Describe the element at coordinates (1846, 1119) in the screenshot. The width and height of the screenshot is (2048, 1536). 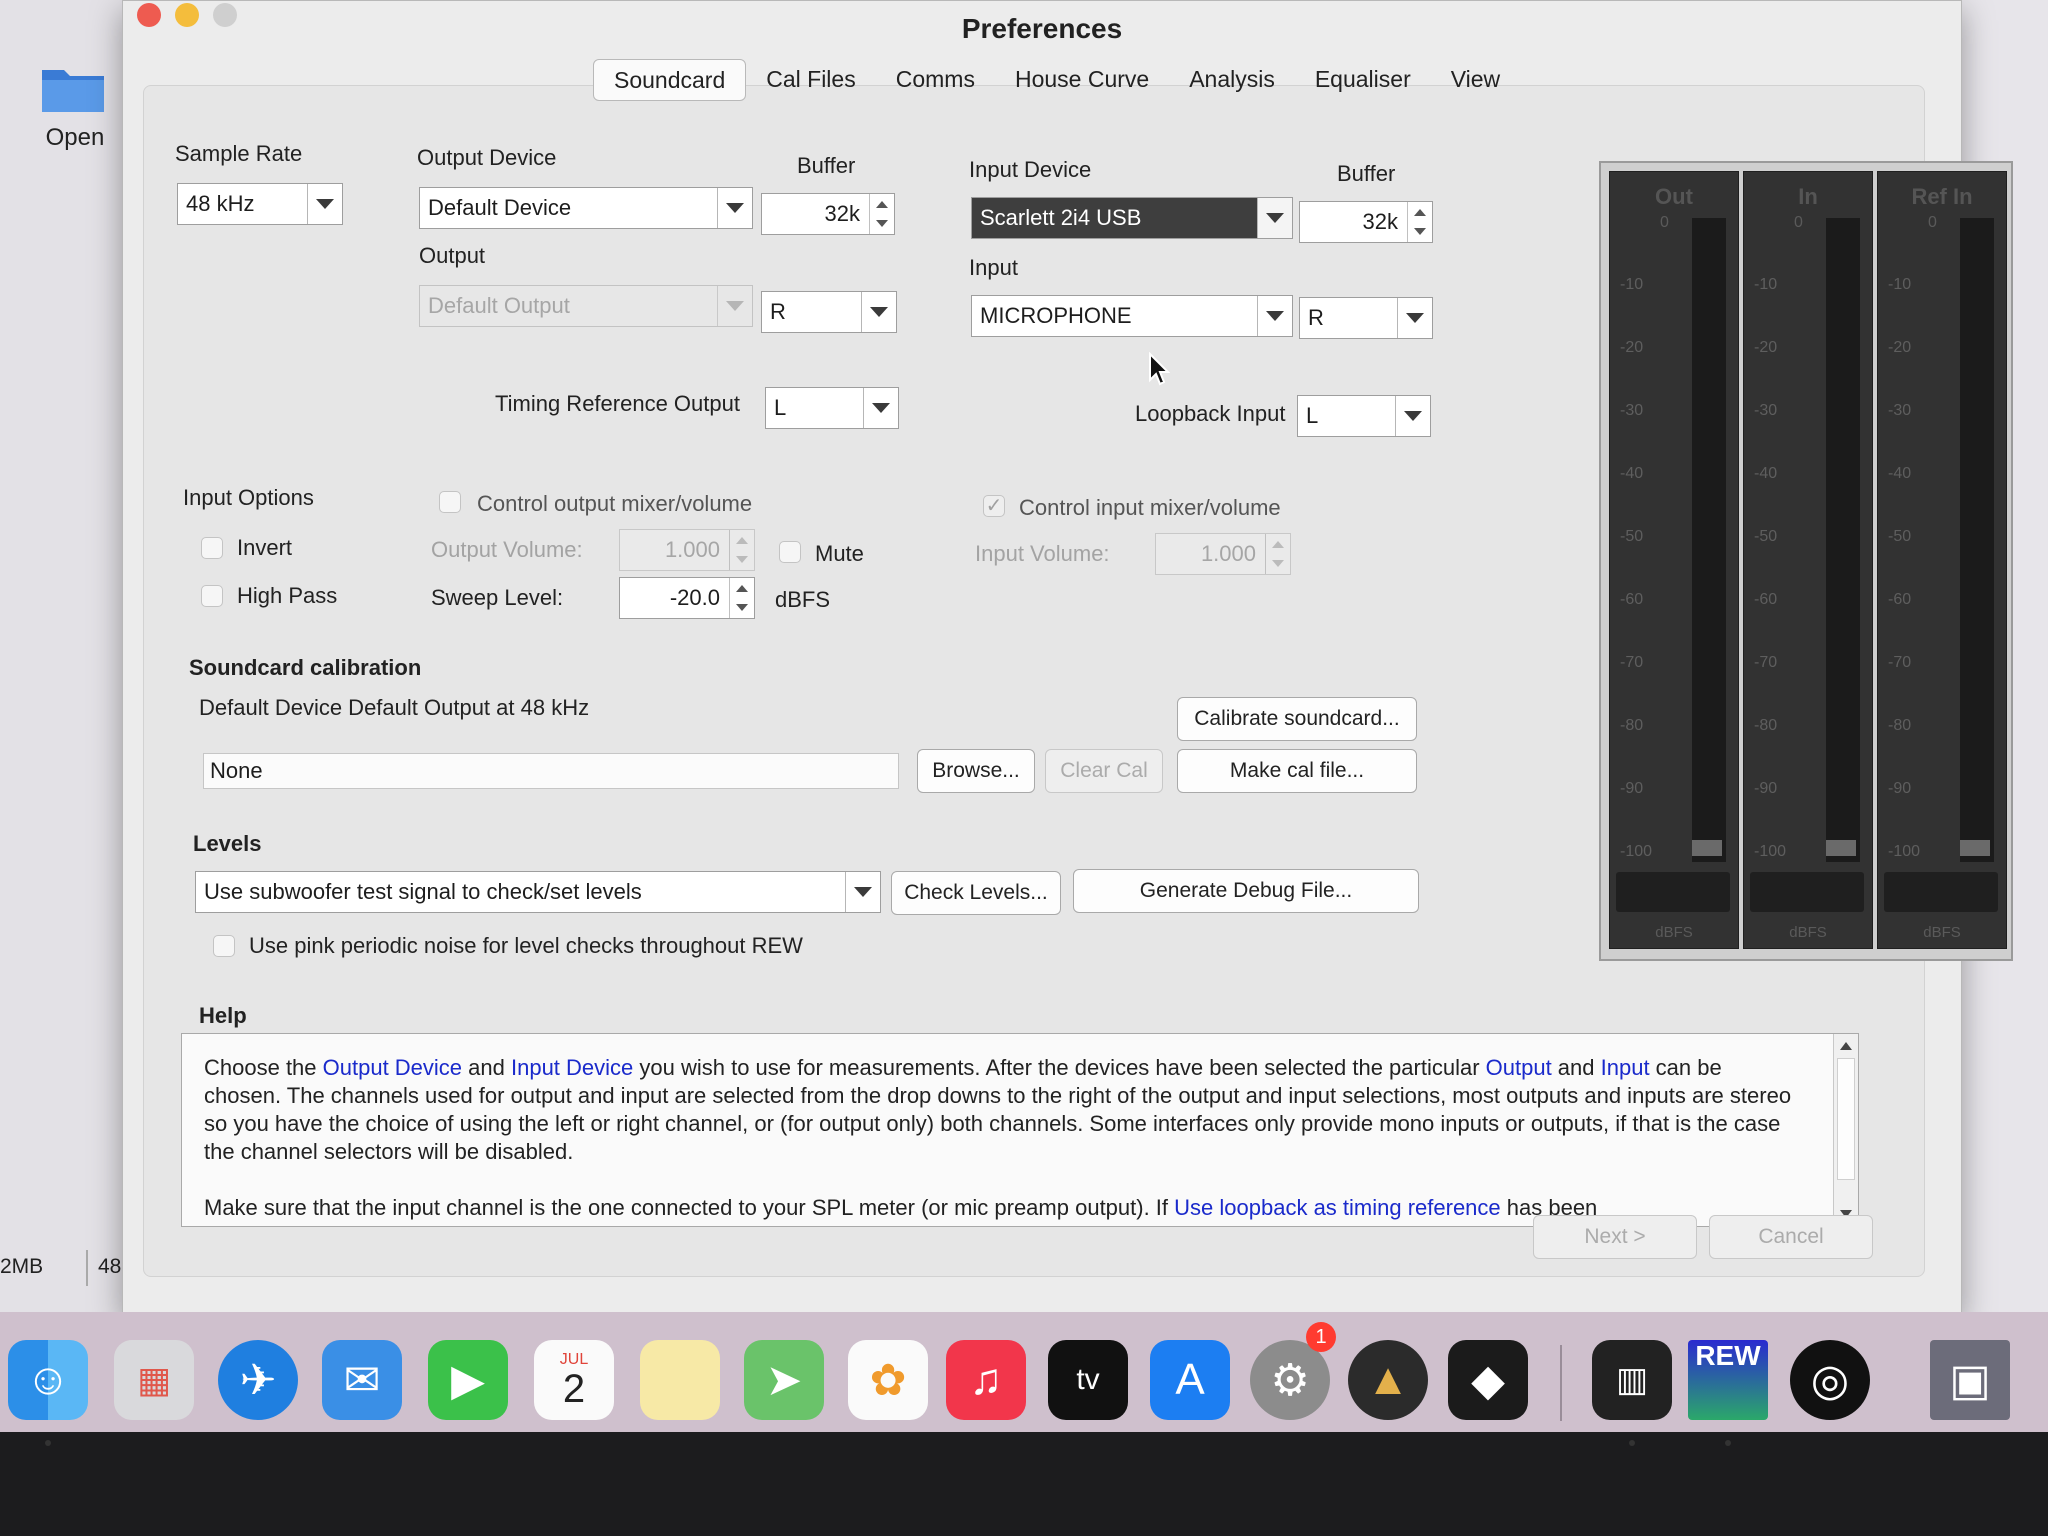
I see `scrollbar-thumb` at that location.